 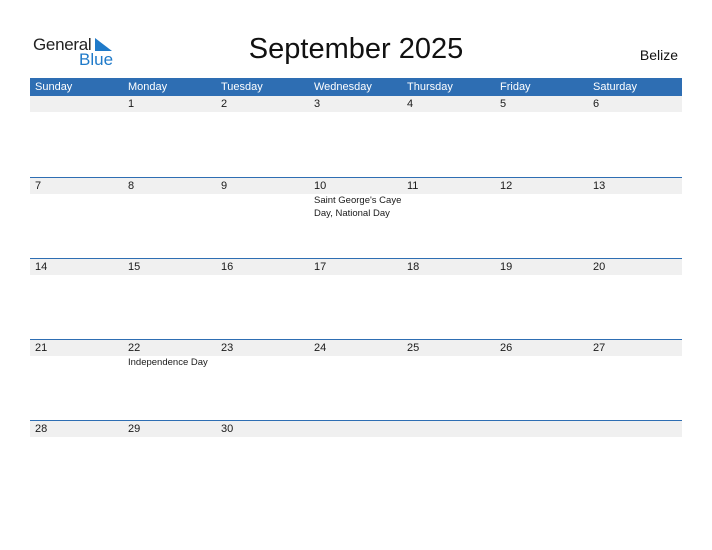 I want to click on day-number: 15, so click(x=134, y=267).